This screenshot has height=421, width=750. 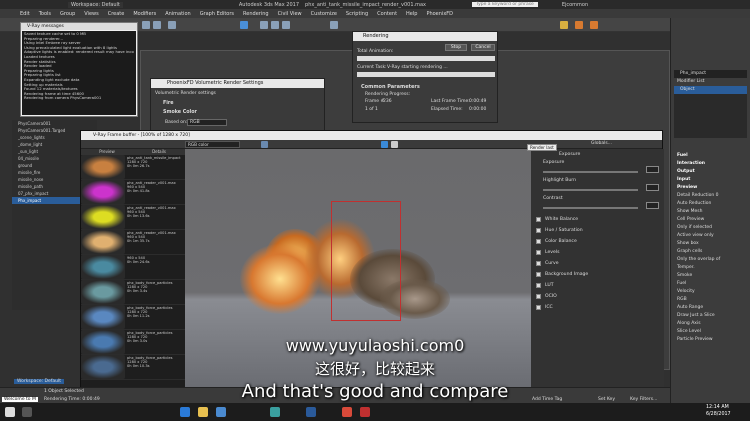 What do you see at coordinates (717, 195) in the screenshot?
I see `detail-reduction-value: 0` at bounding box center [717, 195].